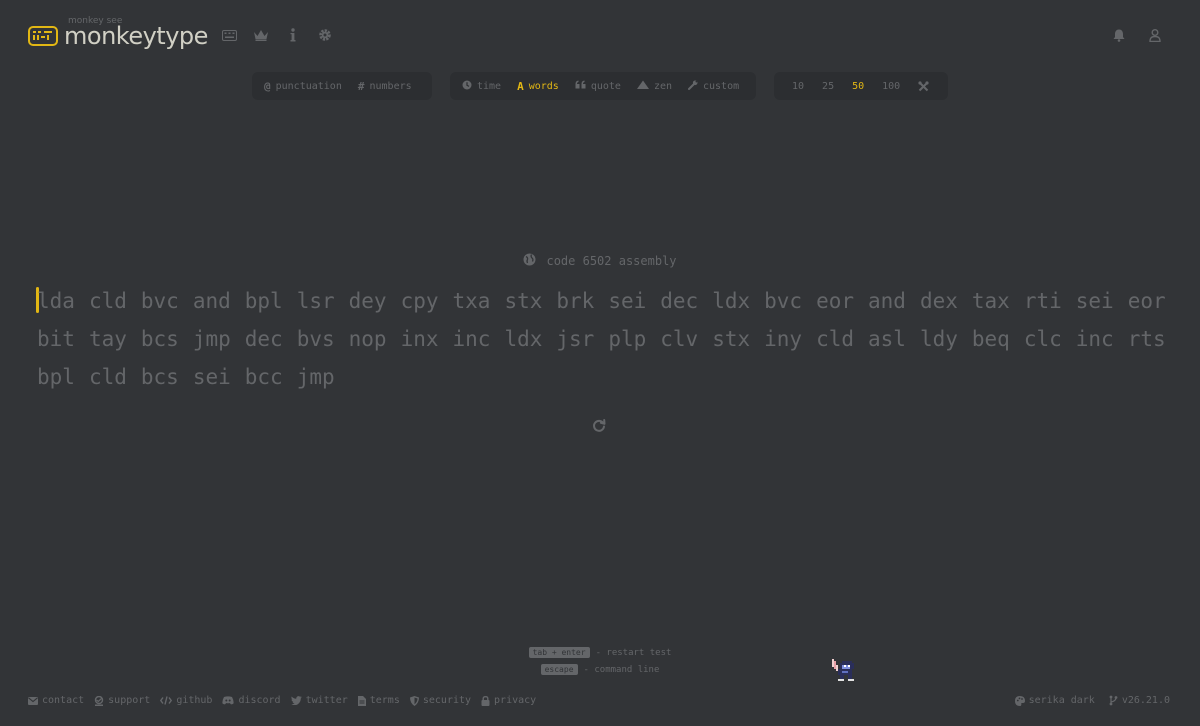  What do you see at coordinates (56, 301) in the screenshot?
I see `word: lda` at bounding box center [56, 301].